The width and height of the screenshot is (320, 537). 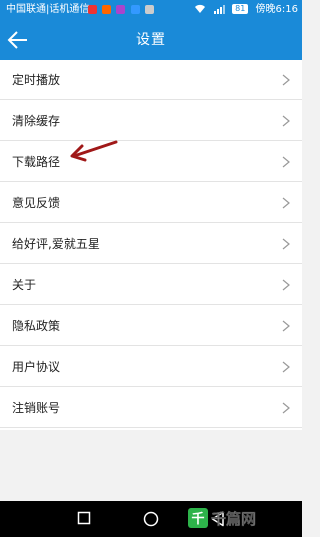 What do you see at coordinates (240, 9) in the screenshot?
I see `battery-indicator: 81` at bounding box center [240, 9].